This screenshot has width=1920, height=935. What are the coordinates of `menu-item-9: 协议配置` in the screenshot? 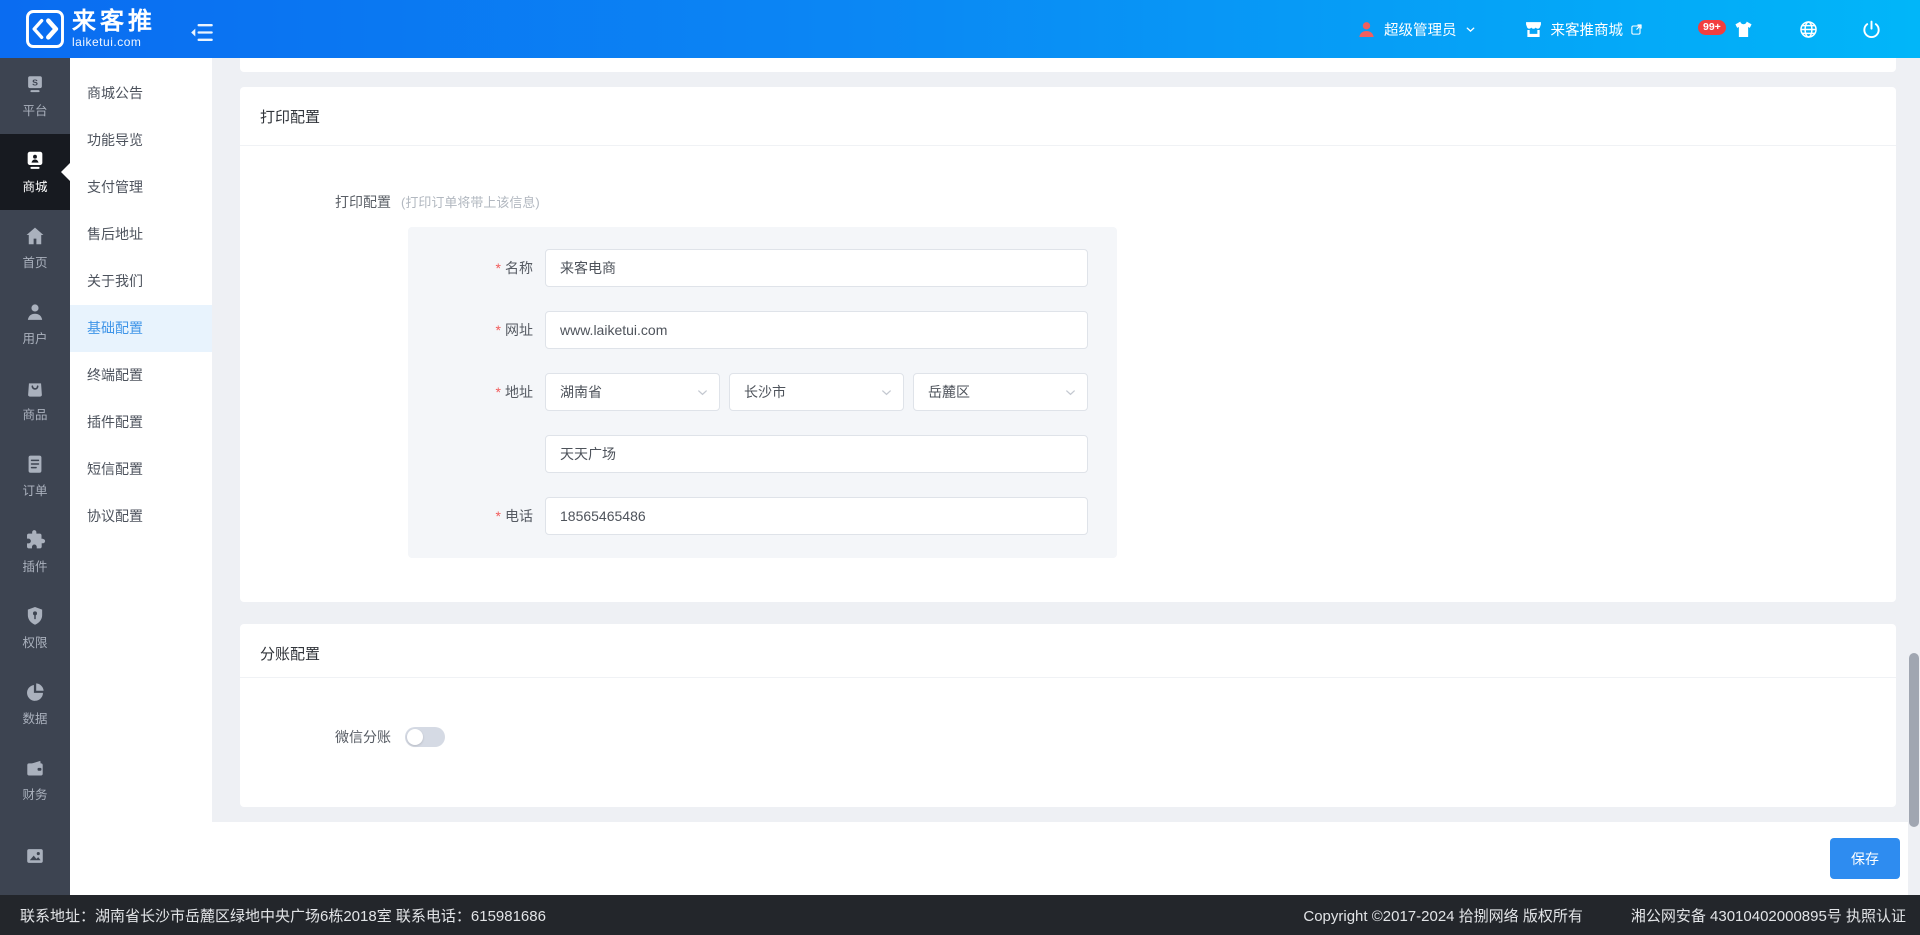 It's located at (141, 516).